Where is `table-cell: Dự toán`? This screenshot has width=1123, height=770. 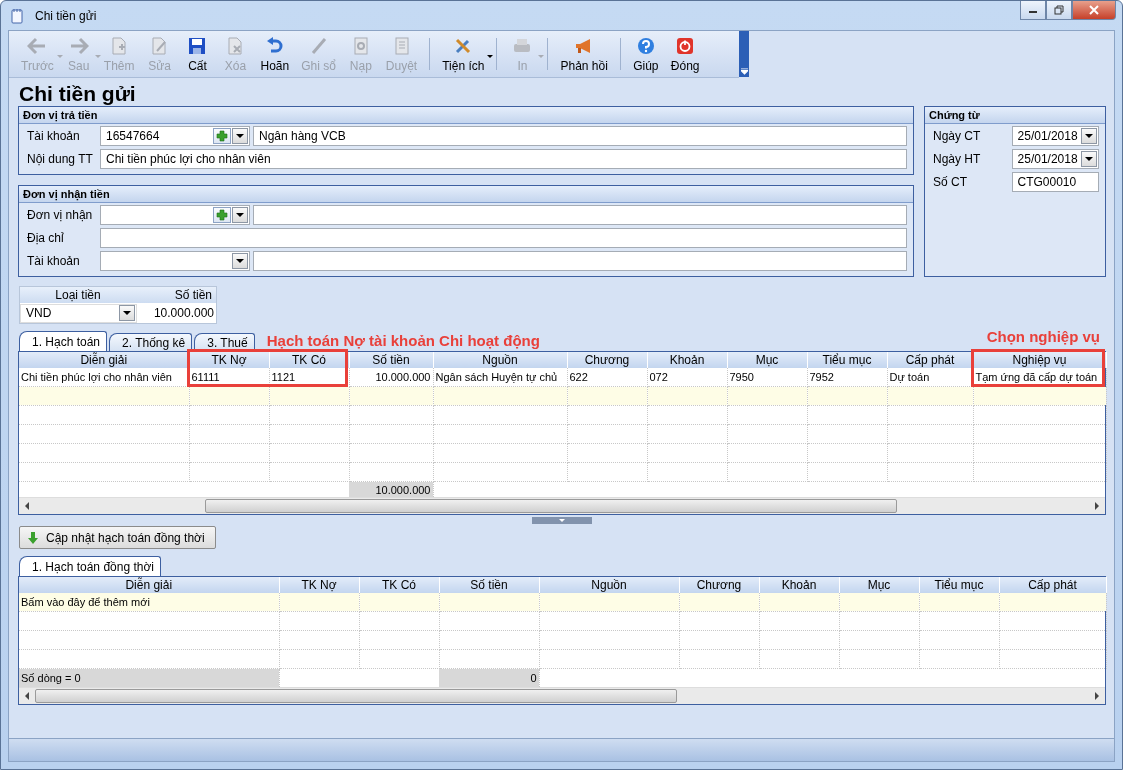
table-cell: Dự toán is located at coordinates (930, 377).